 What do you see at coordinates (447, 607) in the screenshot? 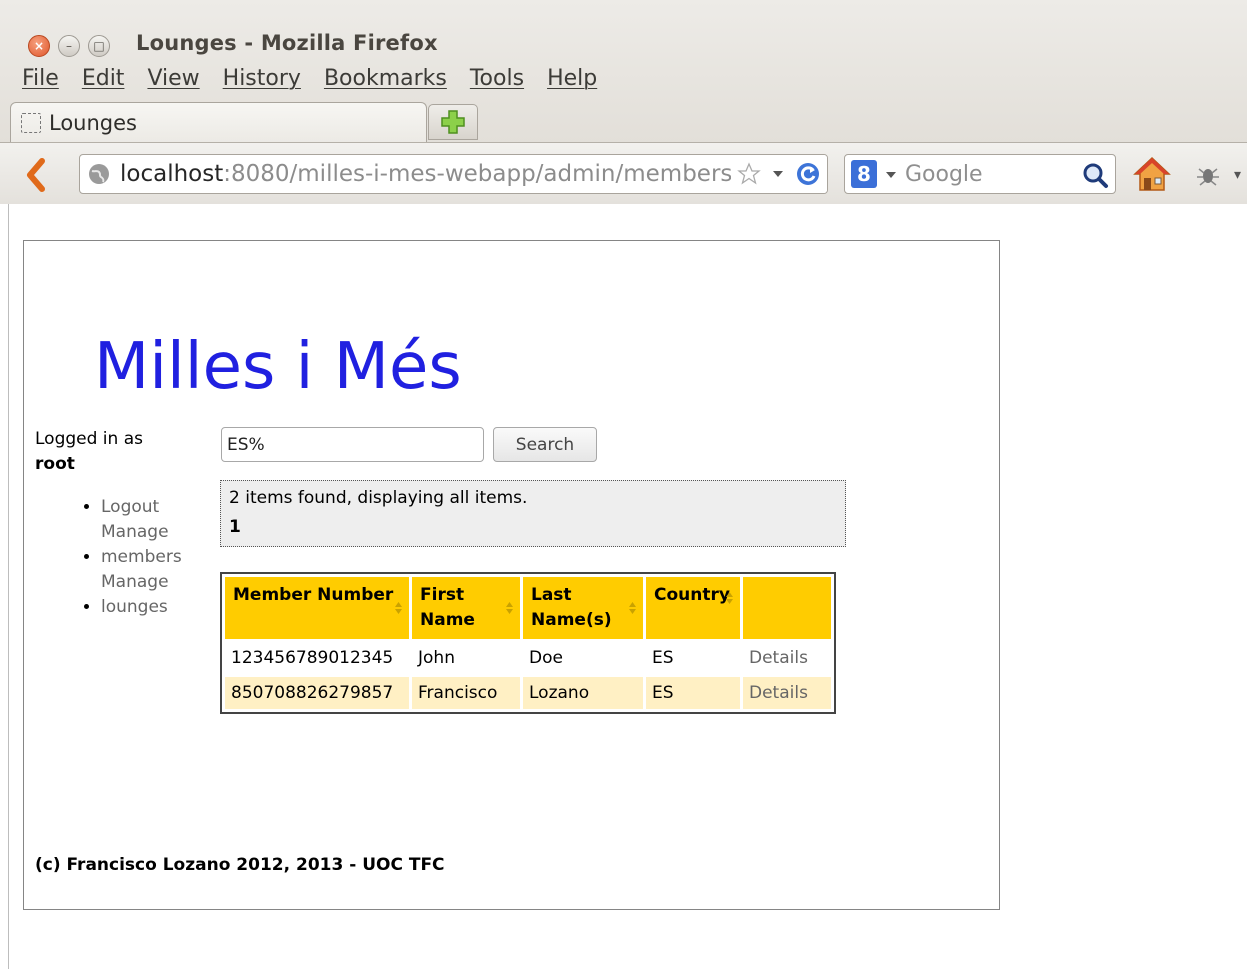
I see `header-label: First Name` at bounding box center [447, 607].